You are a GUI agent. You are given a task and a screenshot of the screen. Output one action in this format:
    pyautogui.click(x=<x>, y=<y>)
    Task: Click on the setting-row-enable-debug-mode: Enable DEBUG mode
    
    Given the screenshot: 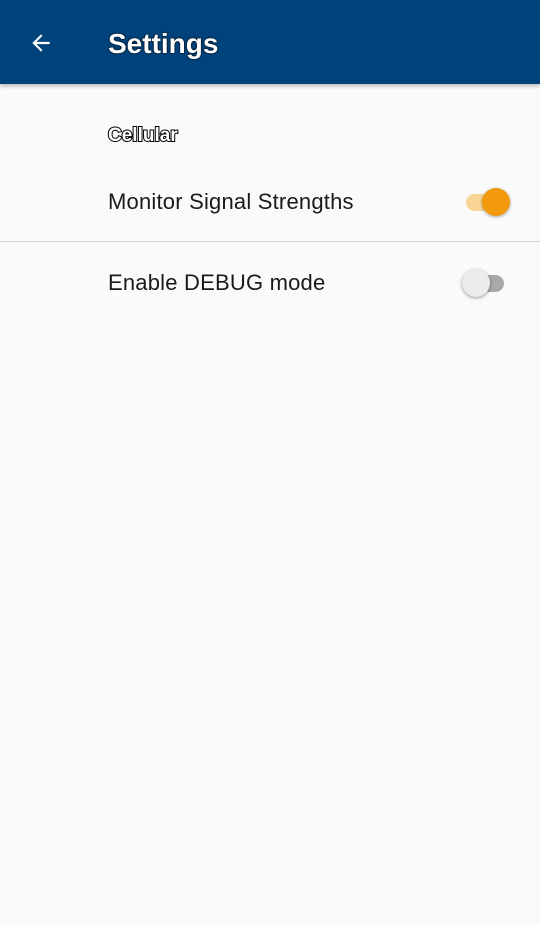 What is the action you would take?
    pyautogui.click(x=270, y=283)
    